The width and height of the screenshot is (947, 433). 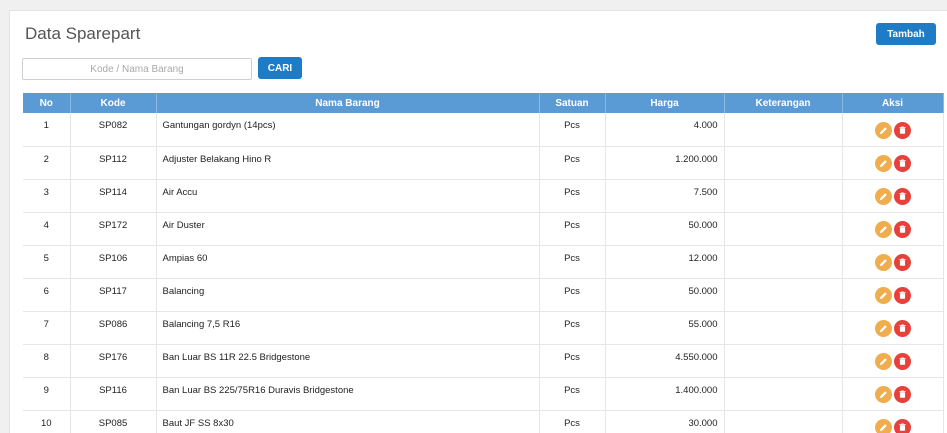 I want to click on cell-kode: SP114, so click(x=113, y=196).